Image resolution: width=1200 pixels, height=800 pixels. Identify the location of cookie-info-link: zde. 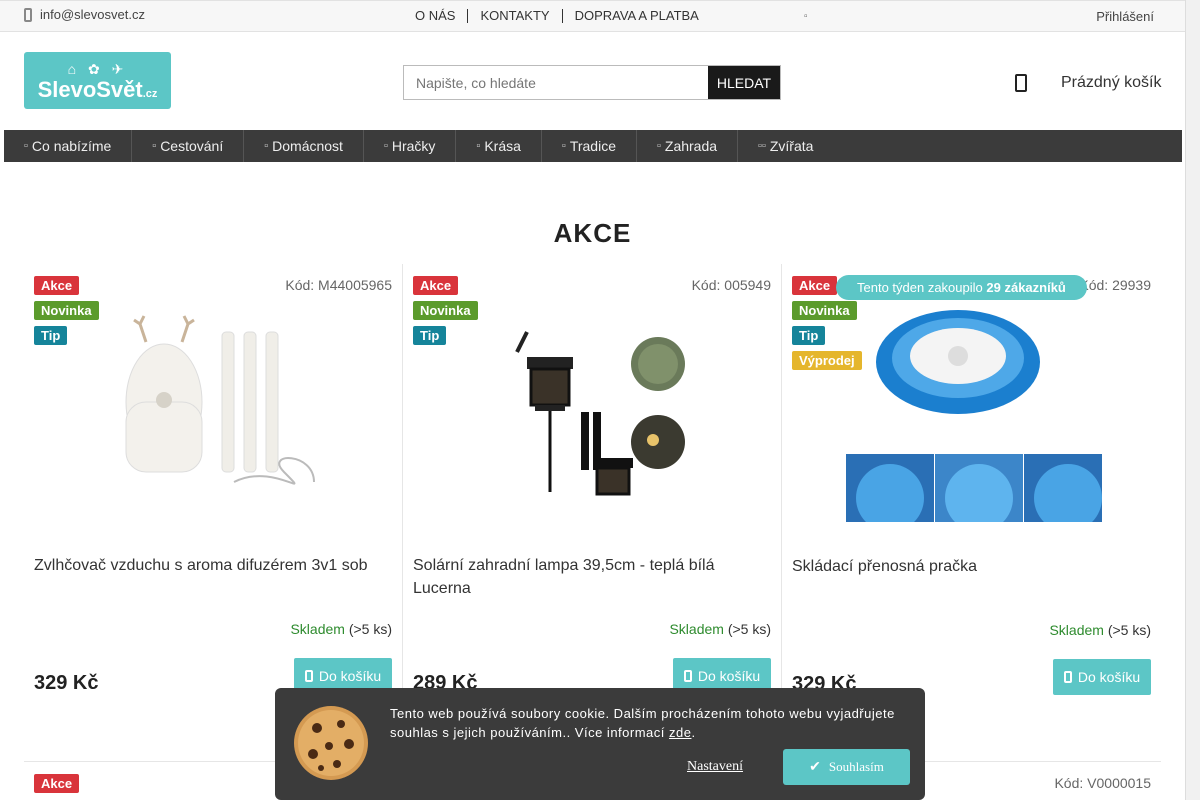
(680, 732).